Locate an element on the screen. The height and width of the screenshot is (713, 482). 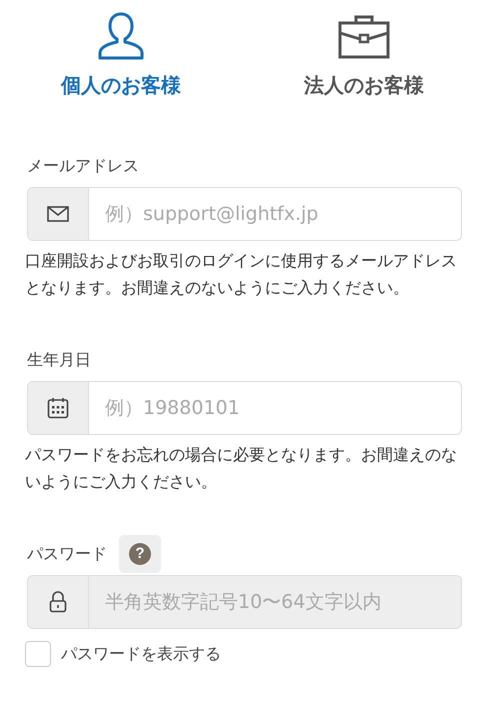
field-label: パスワード is located at coordinates (67, 554).